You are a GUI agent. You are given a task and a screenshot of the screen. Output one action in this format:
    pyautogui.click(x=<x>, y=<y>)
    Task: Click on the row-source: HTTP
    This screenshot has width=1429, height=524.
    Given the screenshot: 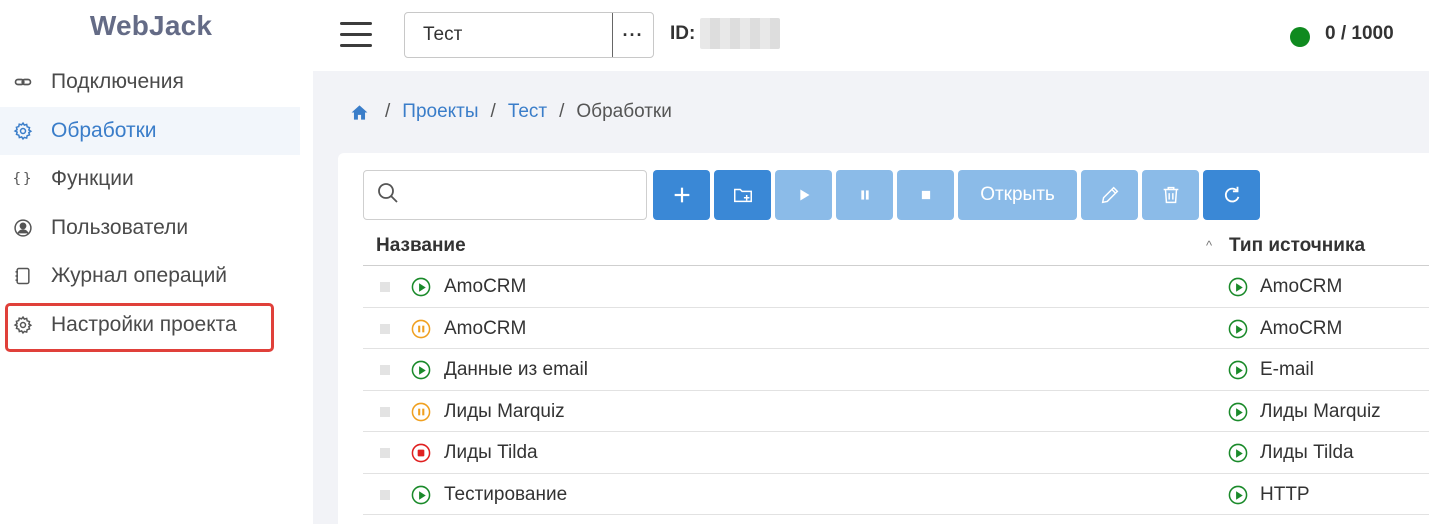 What is the action you would take?
    pyautogui.click(x=1285, y=494)
    